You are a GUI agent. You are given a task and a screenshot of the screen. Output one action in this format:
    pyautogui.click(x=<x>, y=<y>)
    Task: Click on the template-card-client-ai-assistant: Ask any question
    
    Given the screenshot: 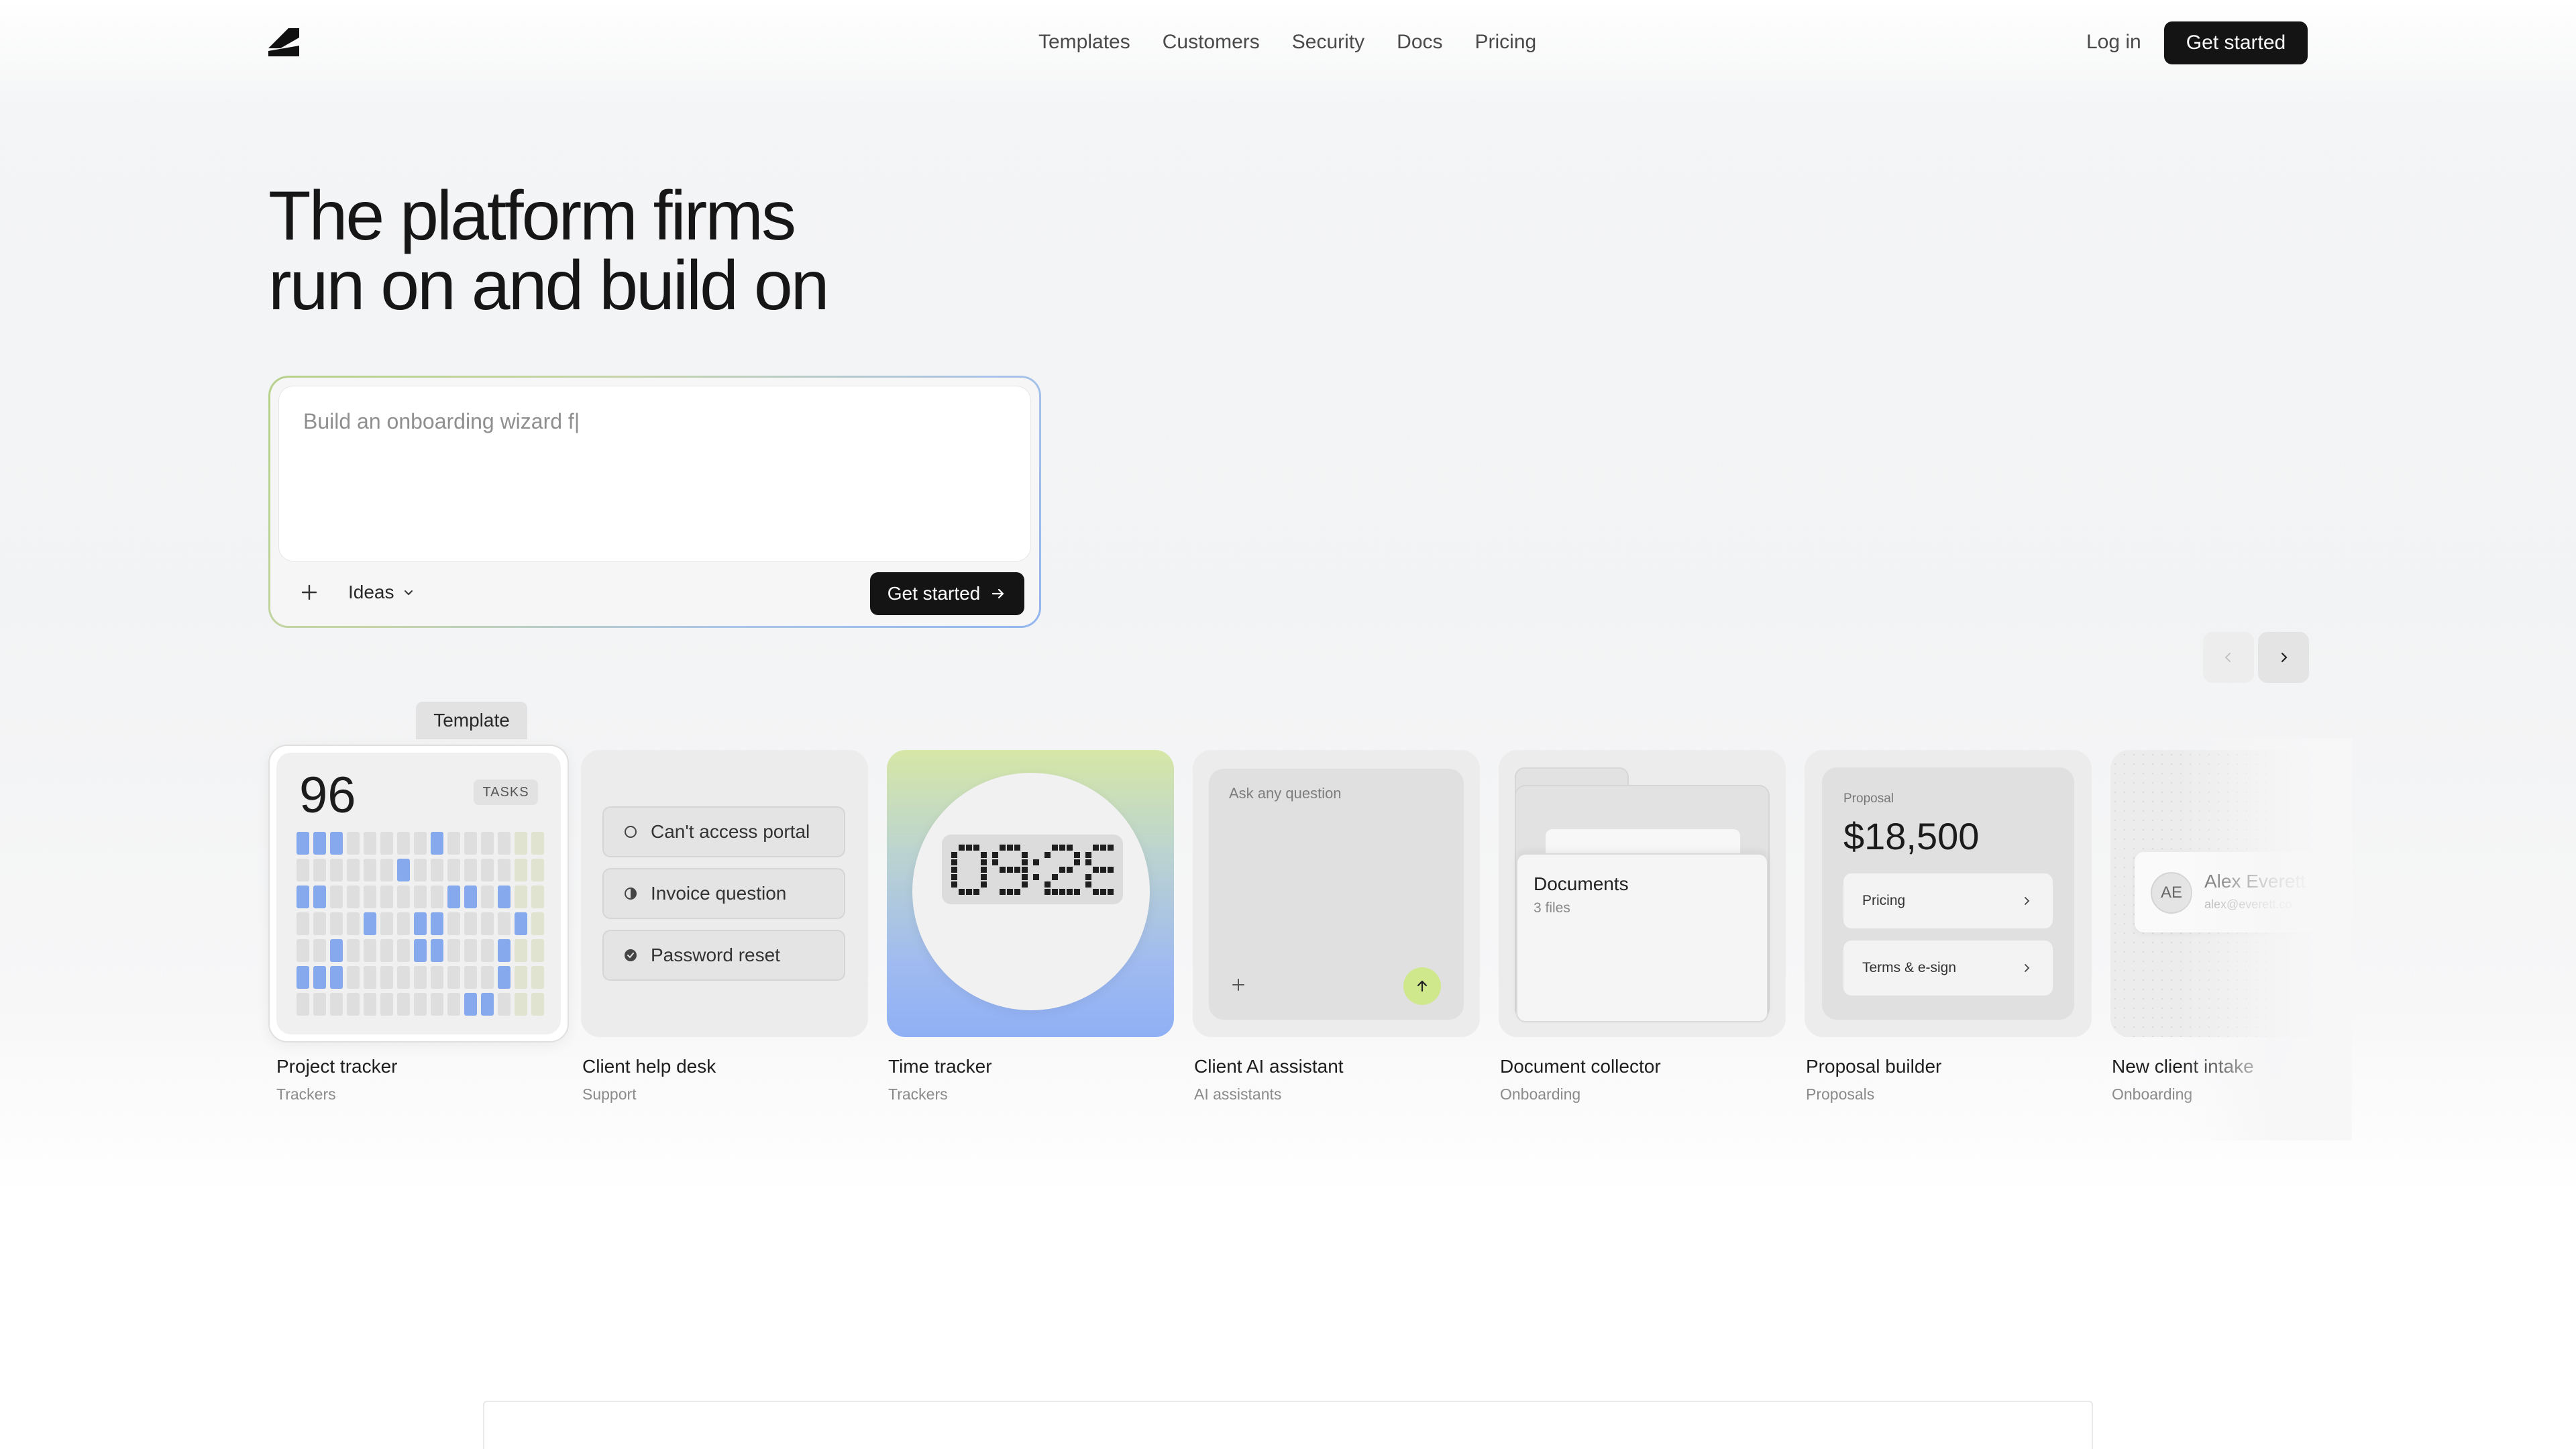 What is the action you would take?
    pyautogui.click(x=1336, y=893)
    